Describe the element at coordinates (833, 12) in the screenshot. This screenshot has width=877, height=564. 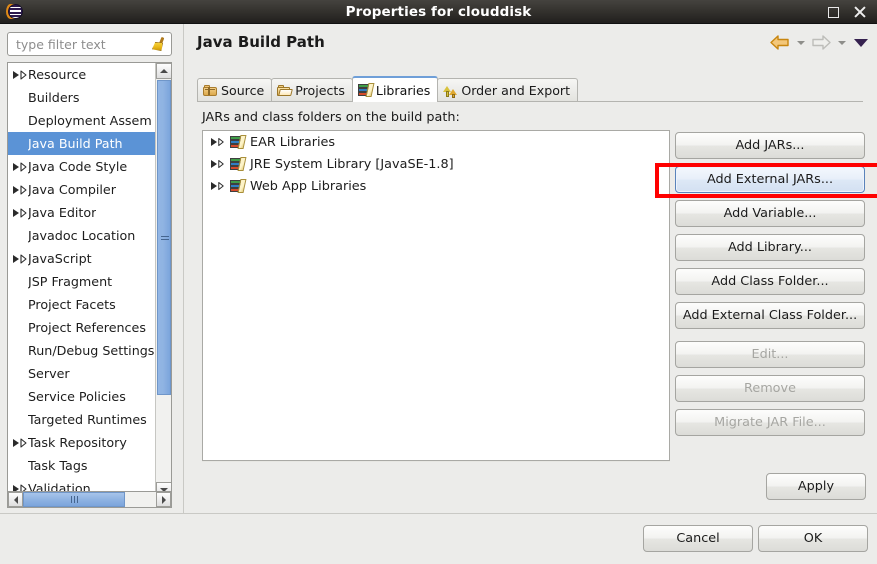
I see `maximize-icon` at that location.